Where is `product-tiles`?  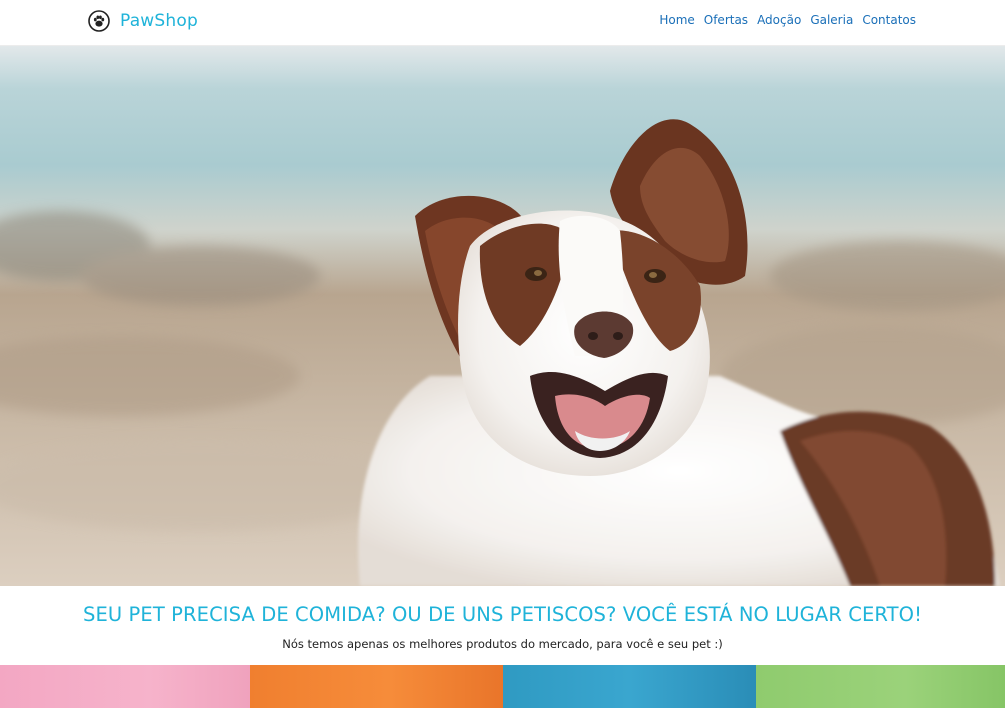
product-tiles is located at coordinates (502, 686).